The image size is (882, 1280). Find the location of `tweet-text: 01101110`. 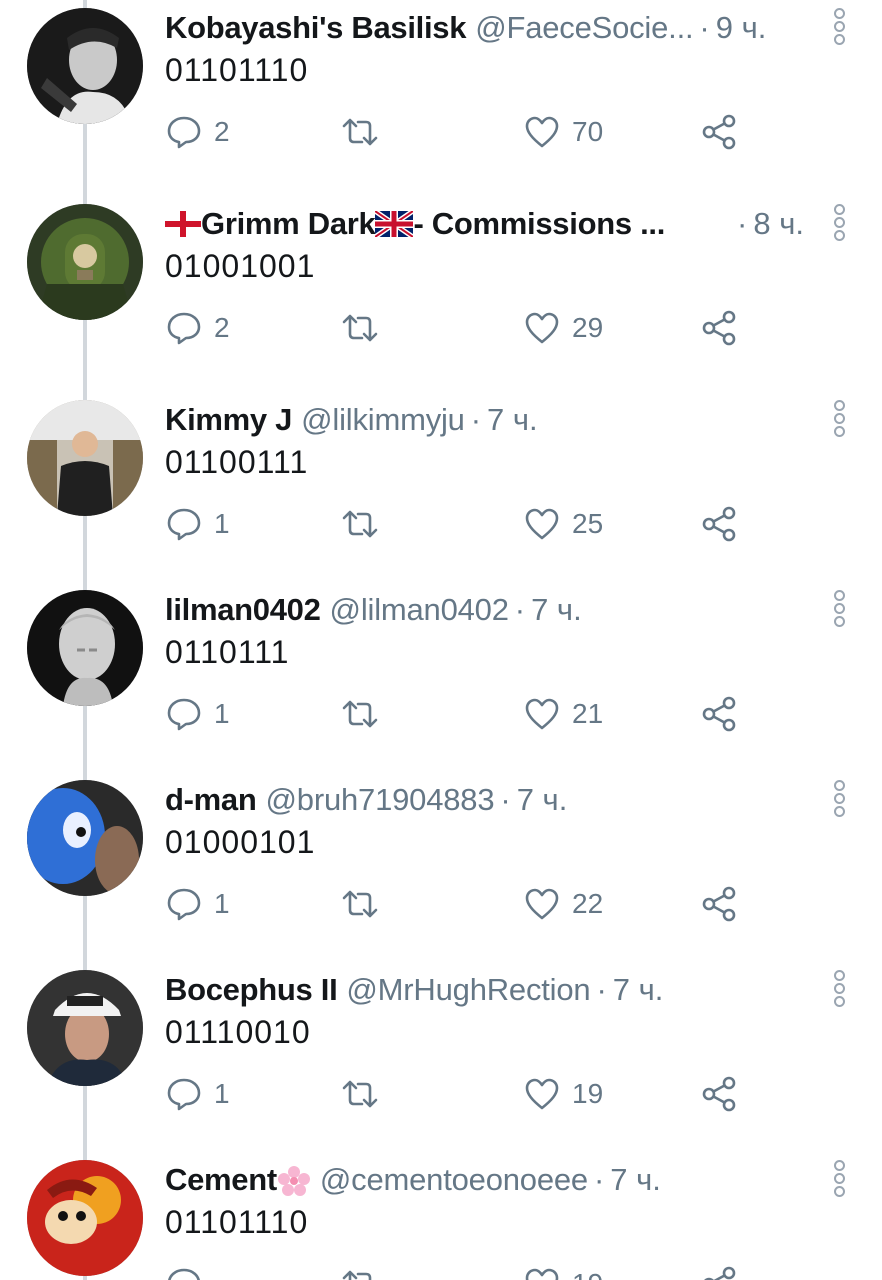

tweet-text: 01101110 is located at coordinates (237, 70).